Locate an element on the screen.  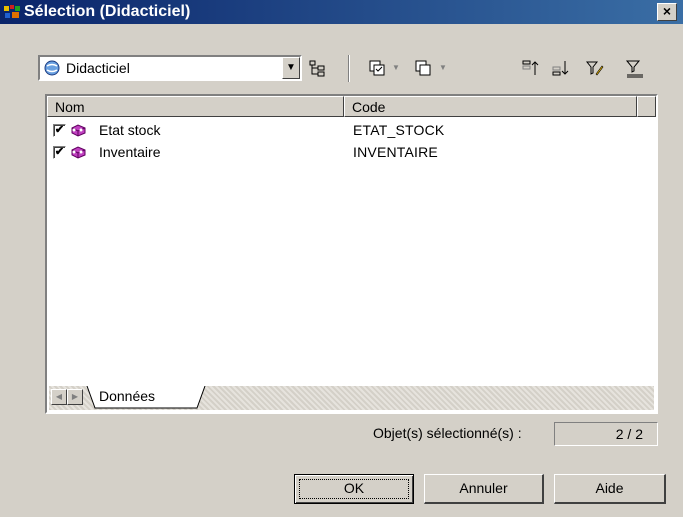
app-icon is located at coordinates (12, 12).